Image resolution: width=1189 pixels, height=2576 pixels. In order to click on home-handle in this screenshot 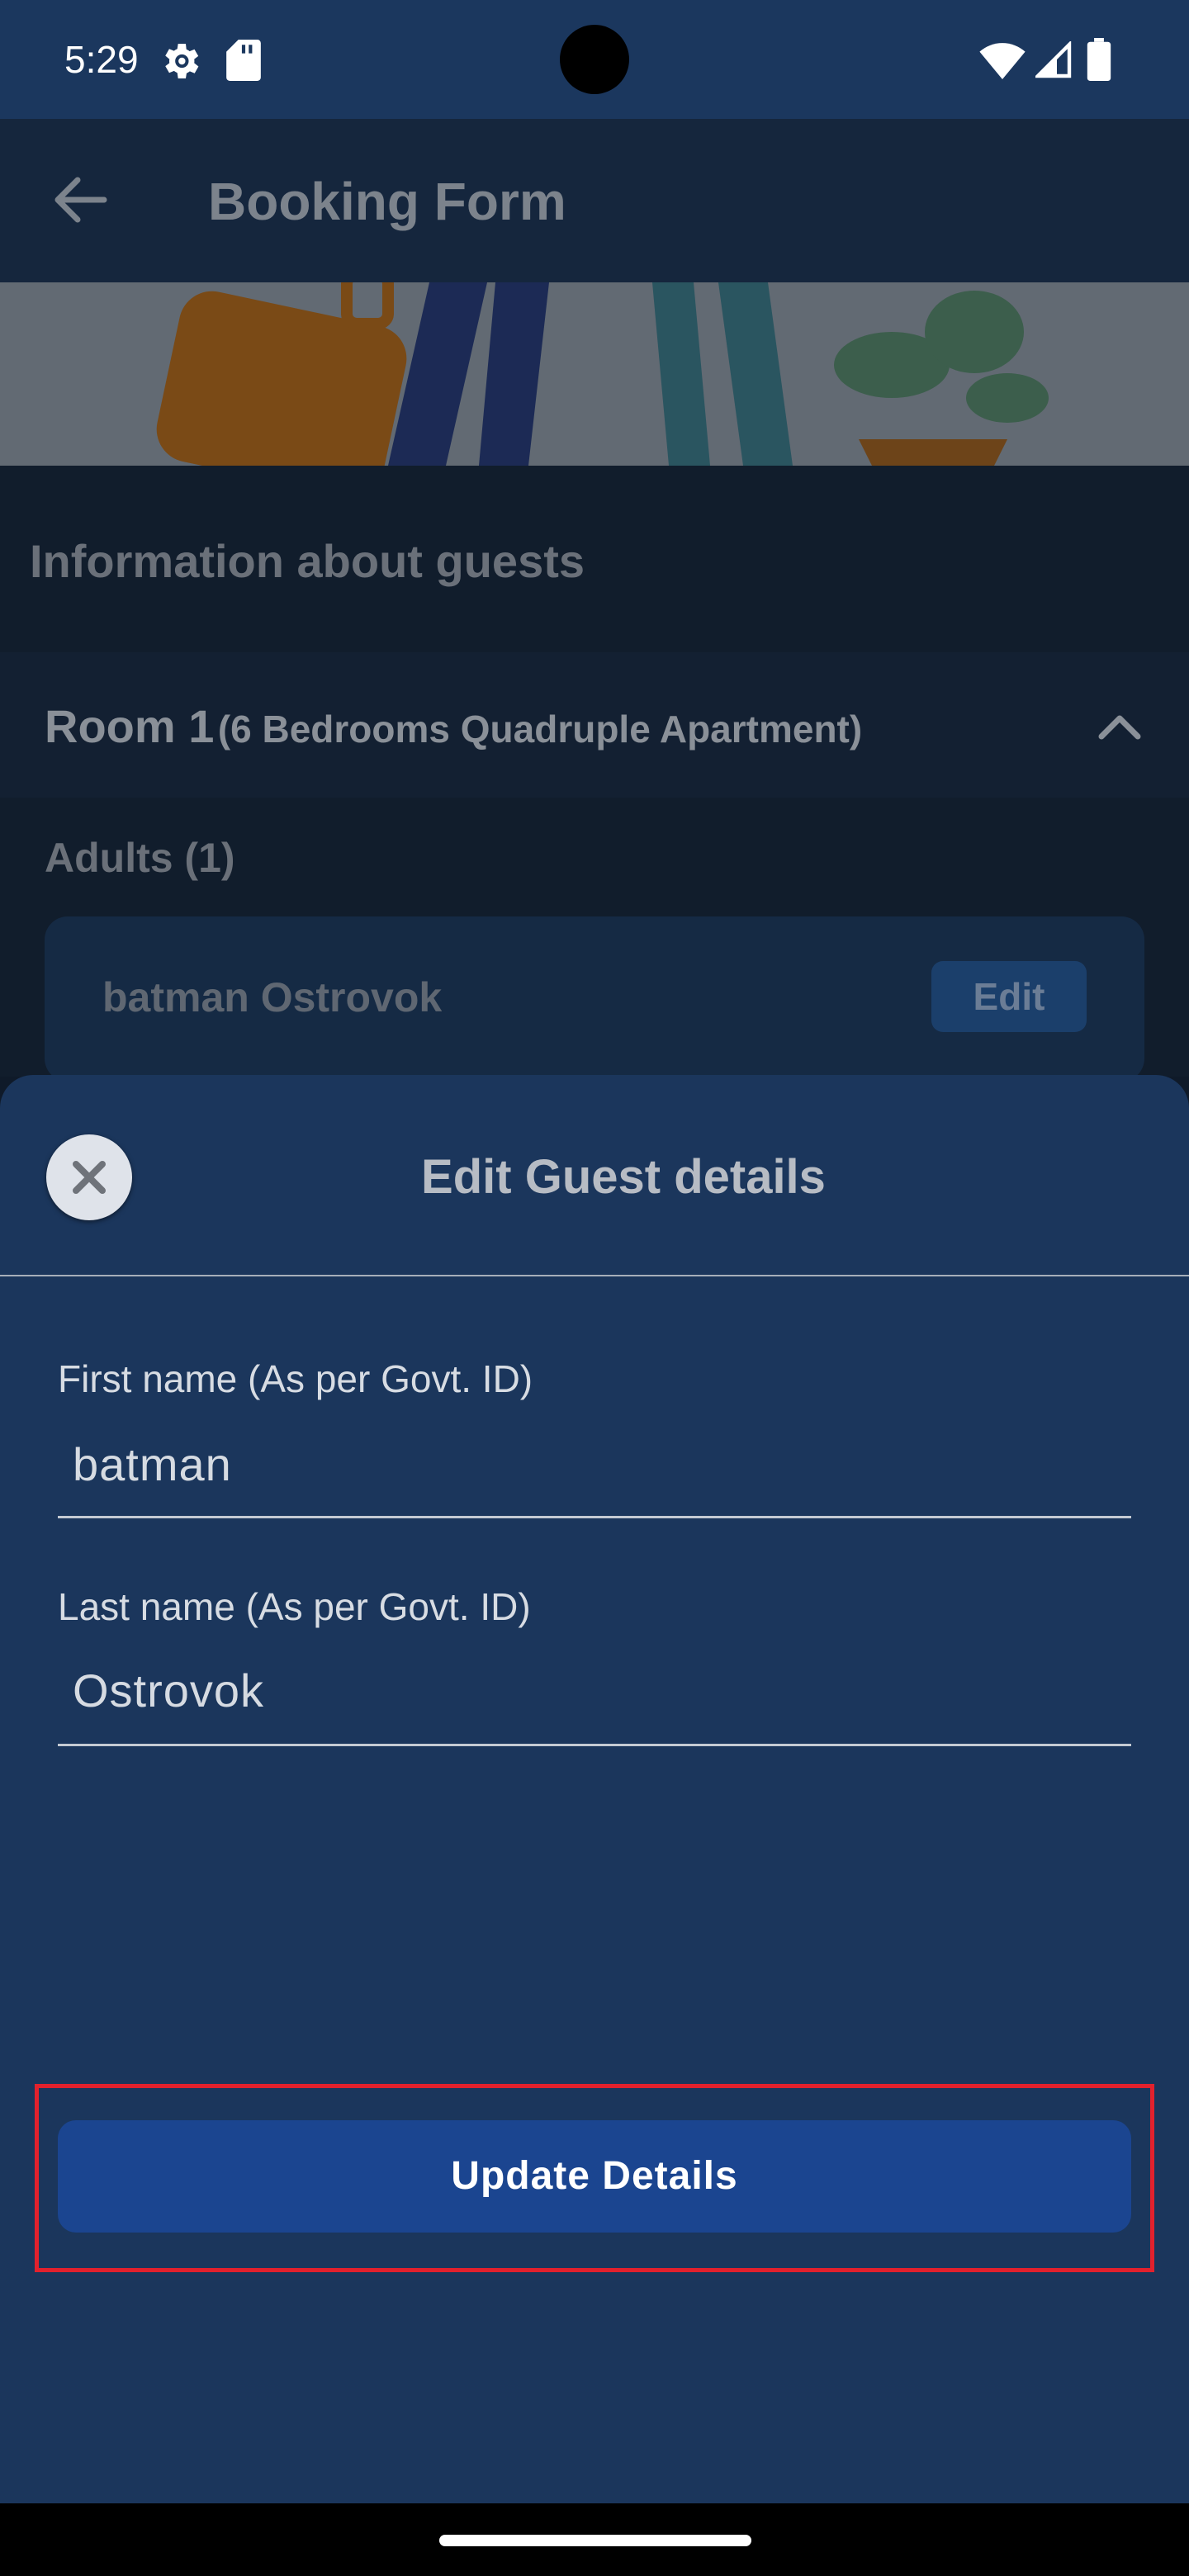, I will do `click(595, 2540)`.